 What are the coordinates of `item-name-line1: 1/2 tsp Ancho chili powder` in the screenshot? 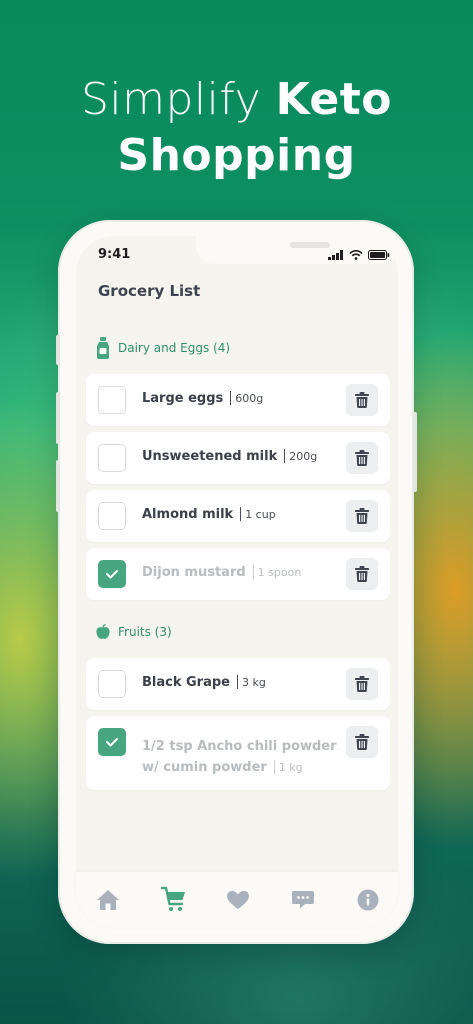 It's located at (239, 746).